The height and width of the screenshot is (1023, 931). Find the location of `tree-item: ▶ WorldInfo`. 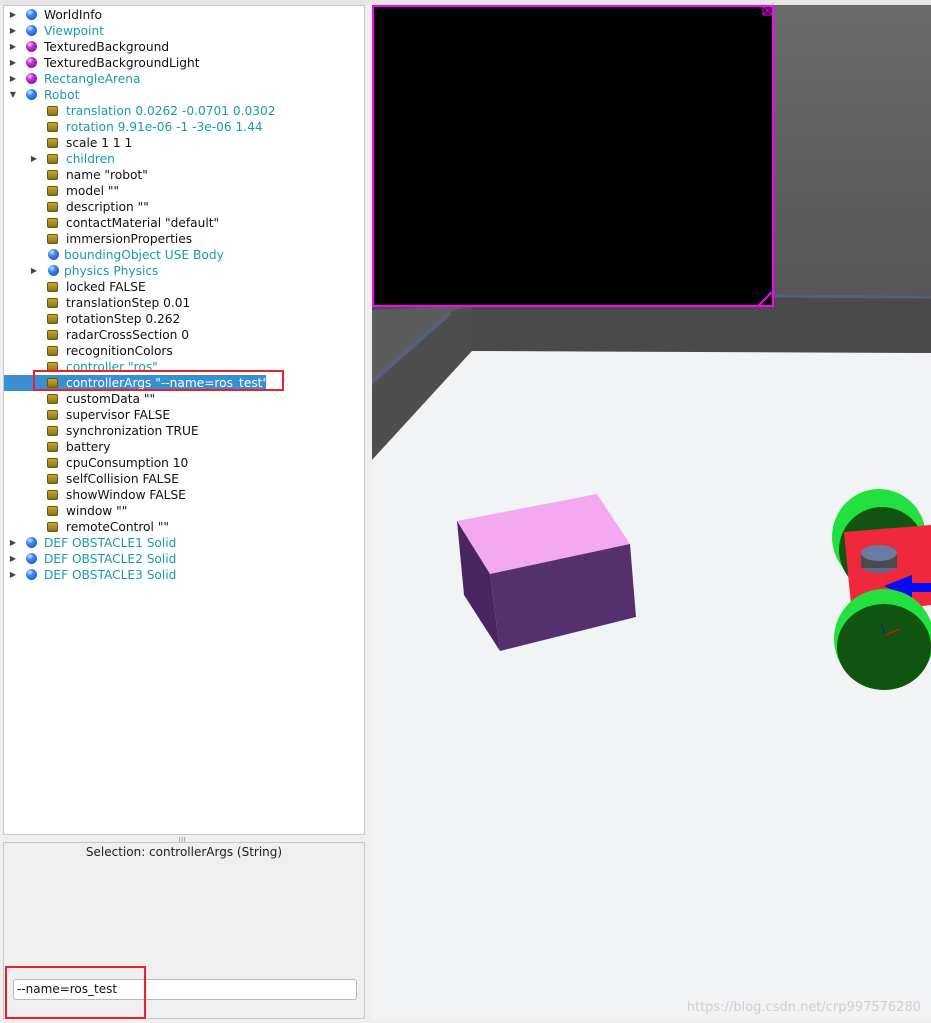

tree-item: ▶ WorldInfo is located at coordinates (184, 15).